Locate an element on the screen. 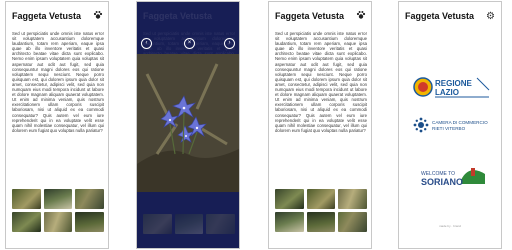  camera-logo-text-2: RIETI VITERBO is located at coordinates (449, 128).